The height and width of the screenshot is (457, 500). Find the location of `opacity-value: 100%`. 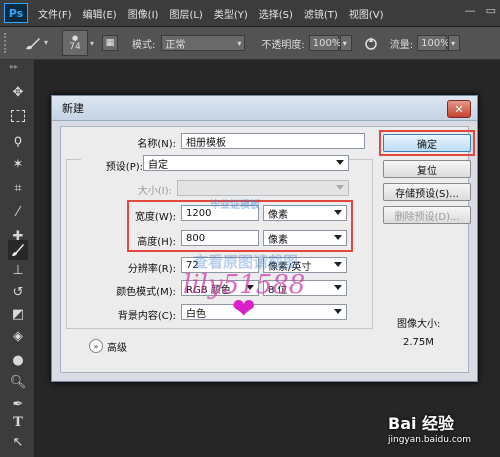

opacity-value: 100% is located at coordinates (327, 43).